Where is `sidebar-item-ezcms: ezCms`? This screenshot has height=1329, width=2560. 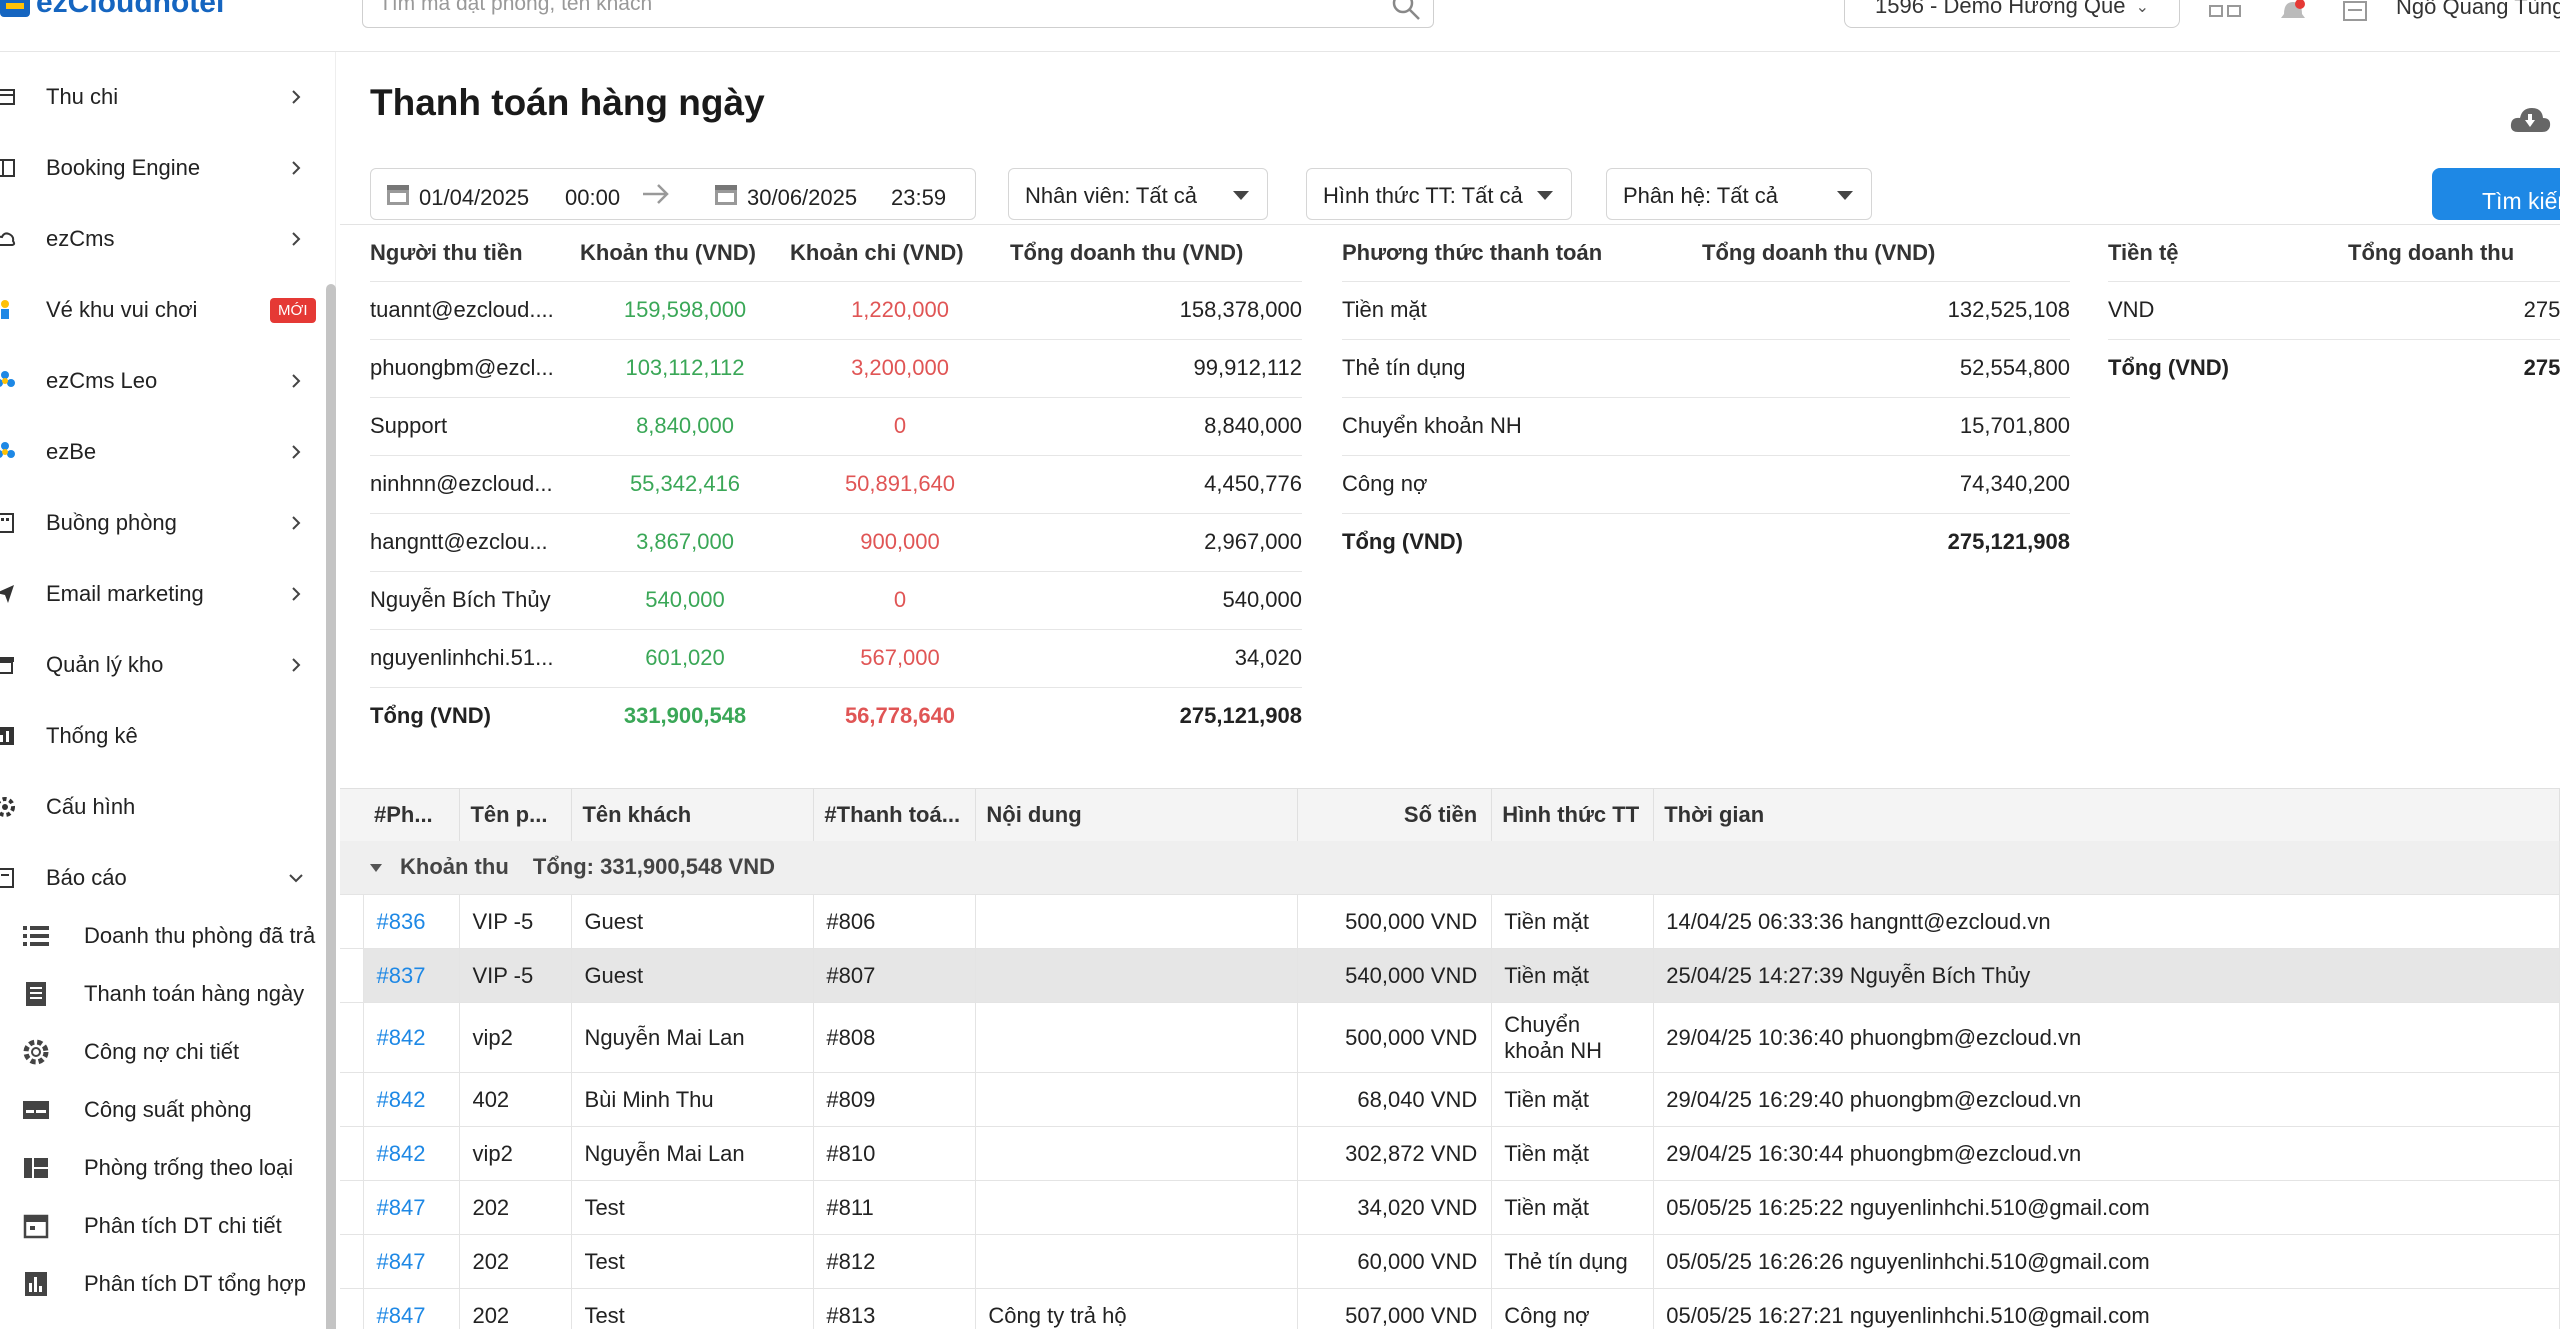 sidebar-item-ezcms: ezCms is located at coordinates (160, 239).